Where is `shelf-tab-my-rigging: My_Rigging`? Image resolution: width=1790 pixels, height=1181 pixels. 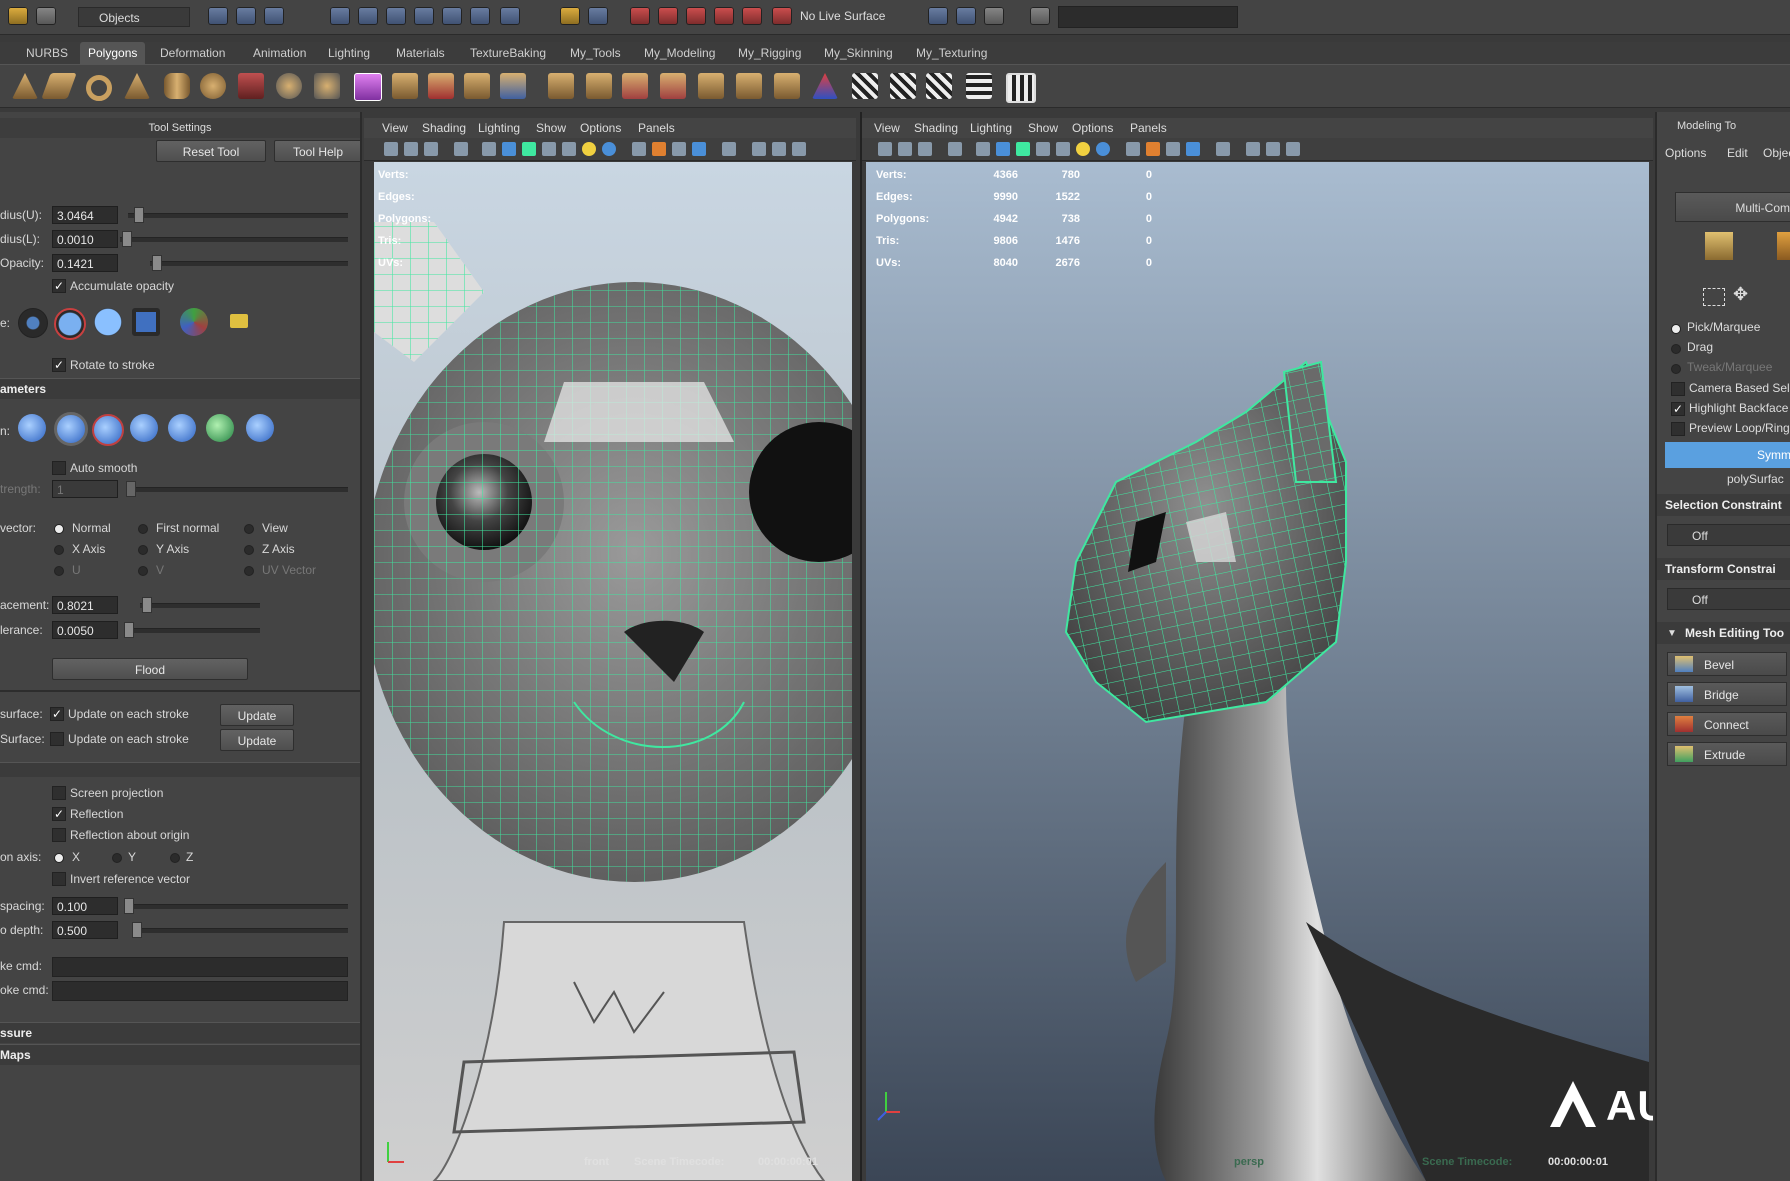 shelf-tab-my-rigging: My_Rigging is located at coordinates (769, 53).